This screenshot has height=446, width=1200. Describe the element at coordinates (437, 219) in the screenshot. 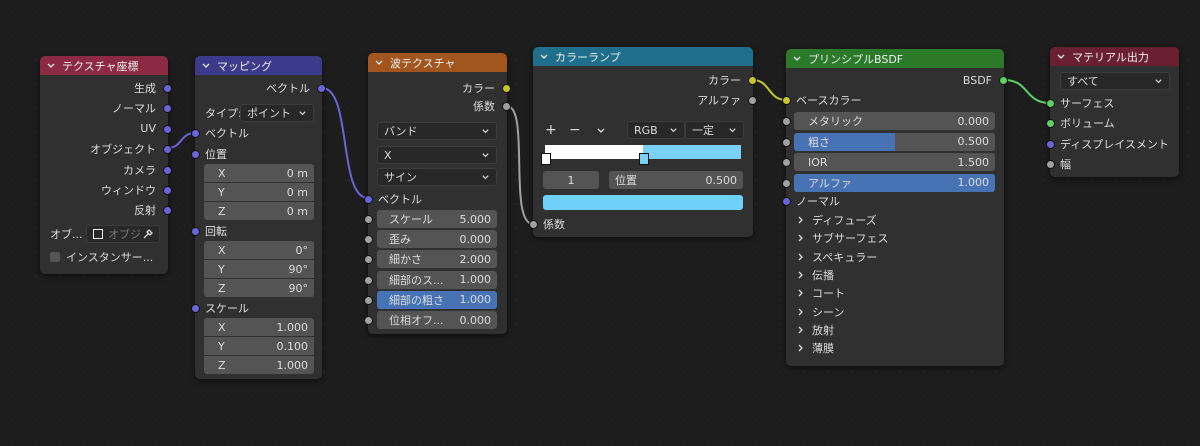

I see `wave-param-field: スケール 5.000` at that location.